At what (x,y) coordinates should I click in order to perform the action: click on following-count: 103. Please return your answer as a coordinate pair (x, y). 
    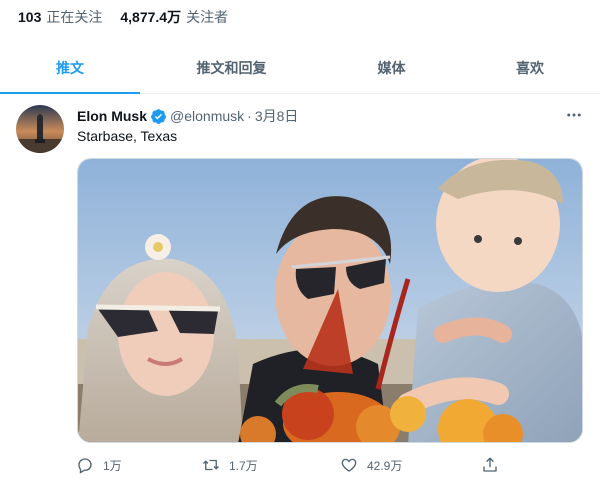
    Looking at the image, I should click on (29, 17).